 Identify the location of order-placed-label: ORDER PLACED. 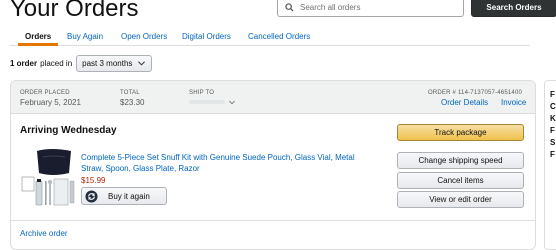
(45, 93).